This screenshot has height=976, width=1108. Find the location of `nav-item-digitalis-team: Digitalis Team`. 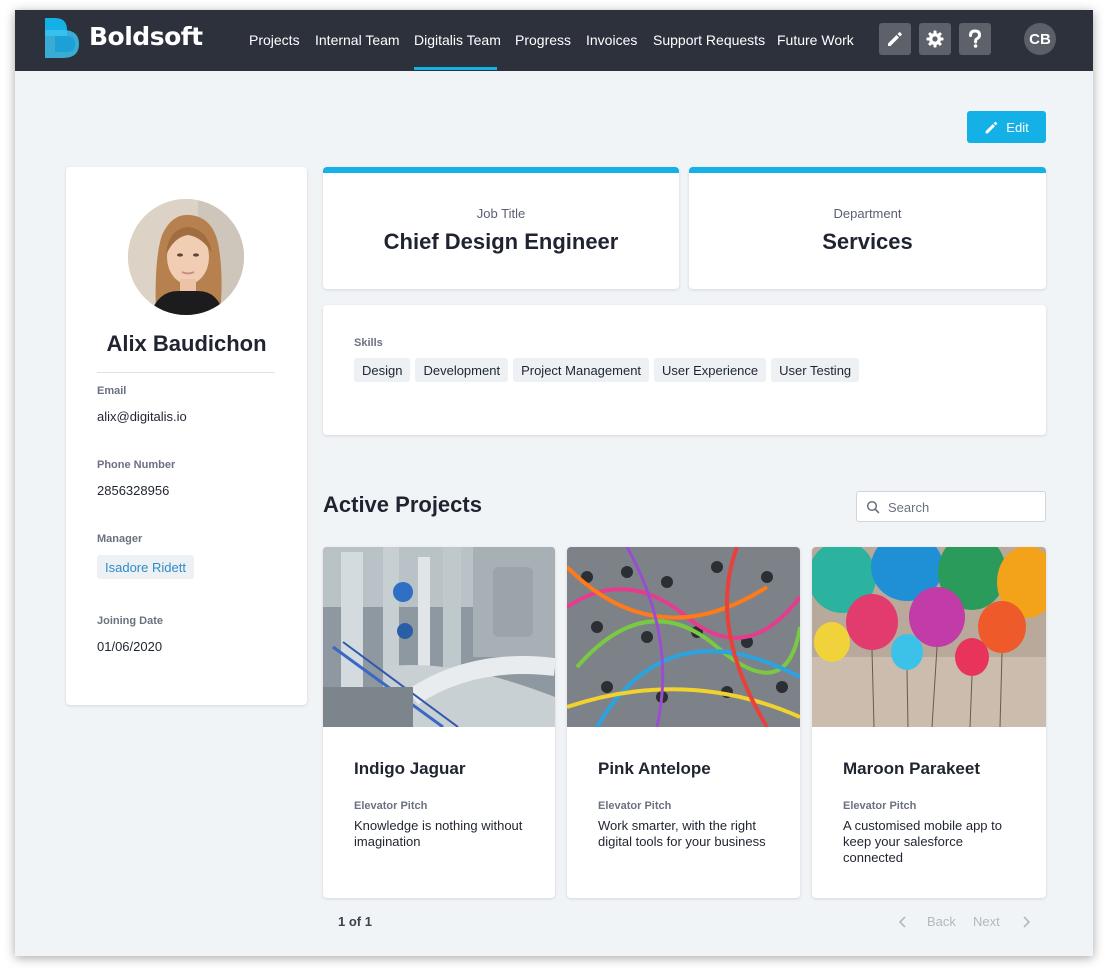

nav-item-digitalis-team: Digitalis Team is located at coordinates (457, 40).